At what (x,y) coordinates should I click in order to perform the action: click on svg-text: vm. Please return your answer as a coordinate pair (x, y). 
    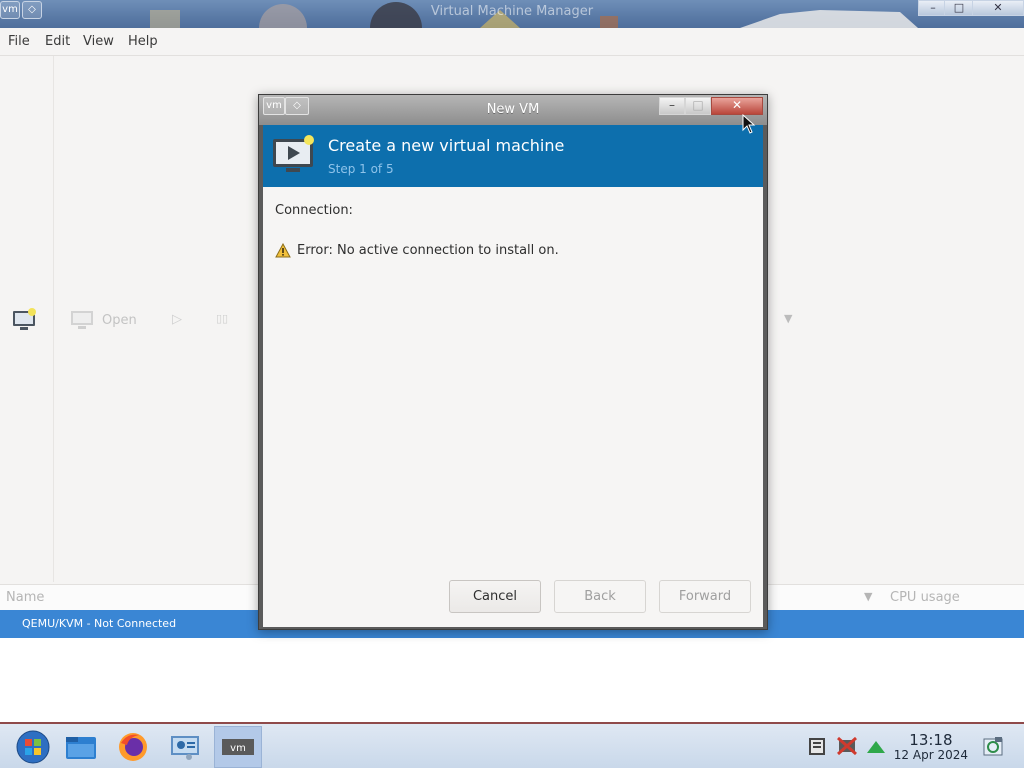
    Looking at the image, I should click on (238, 748).